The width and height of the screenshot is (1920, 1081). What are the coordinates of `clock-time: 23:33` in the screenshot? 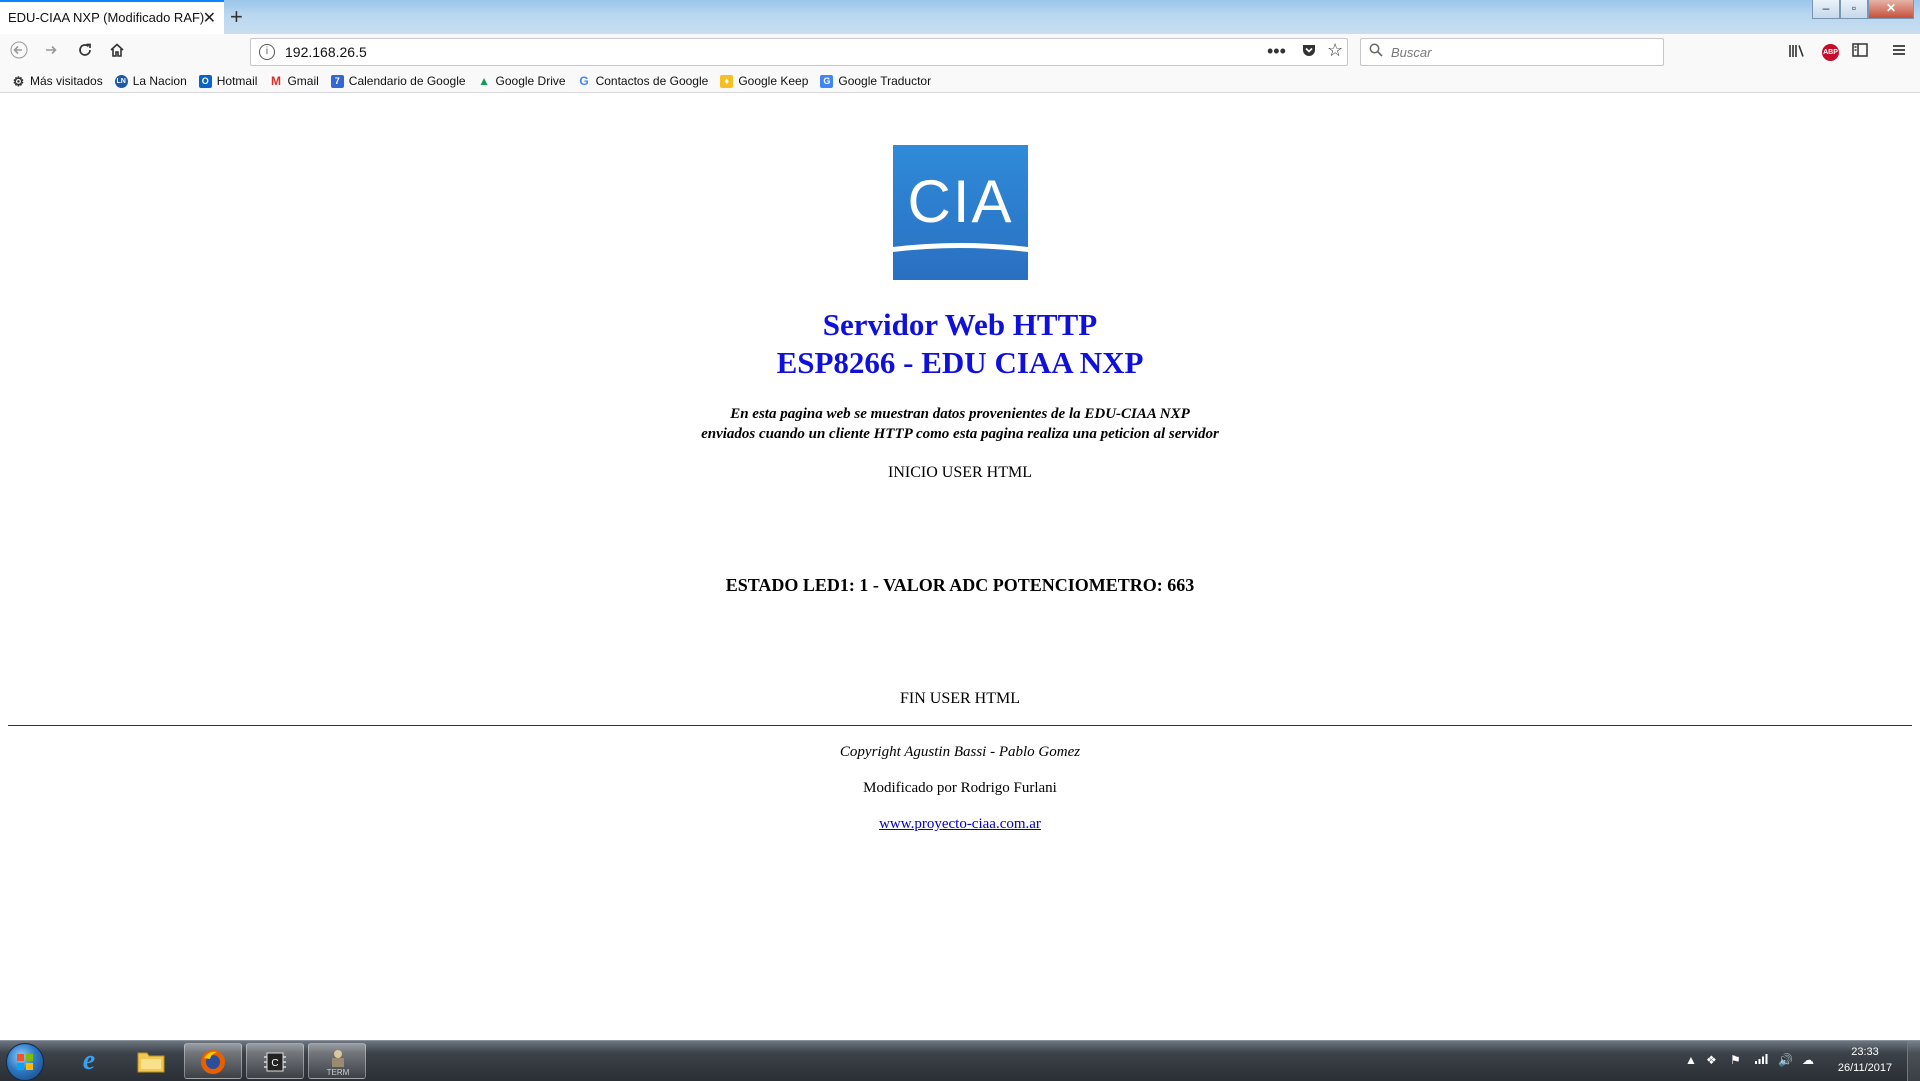 It's located at (1865, 1052).